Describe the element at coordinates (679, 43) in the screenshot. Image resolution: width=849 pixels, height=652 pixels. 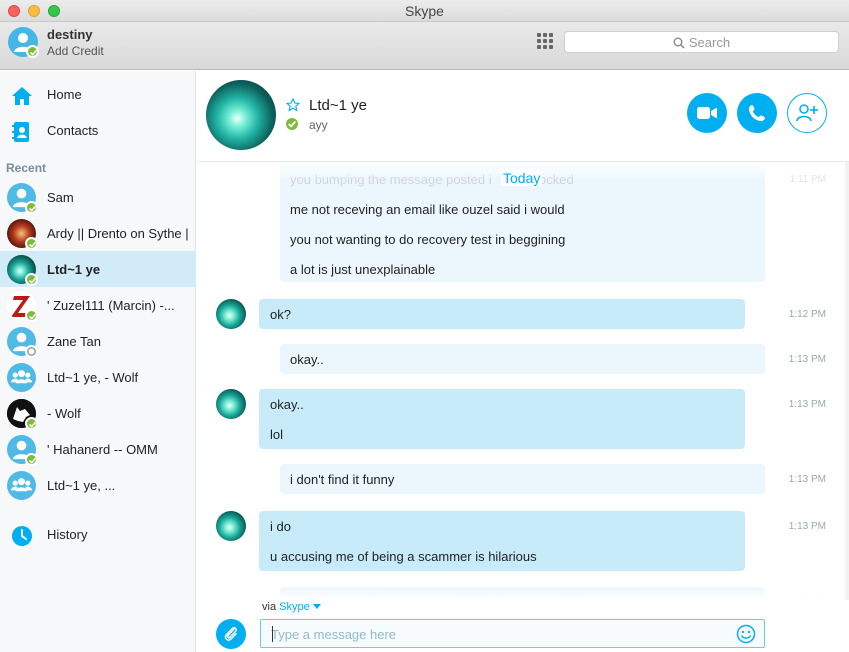
I see `search-icon` at that location.